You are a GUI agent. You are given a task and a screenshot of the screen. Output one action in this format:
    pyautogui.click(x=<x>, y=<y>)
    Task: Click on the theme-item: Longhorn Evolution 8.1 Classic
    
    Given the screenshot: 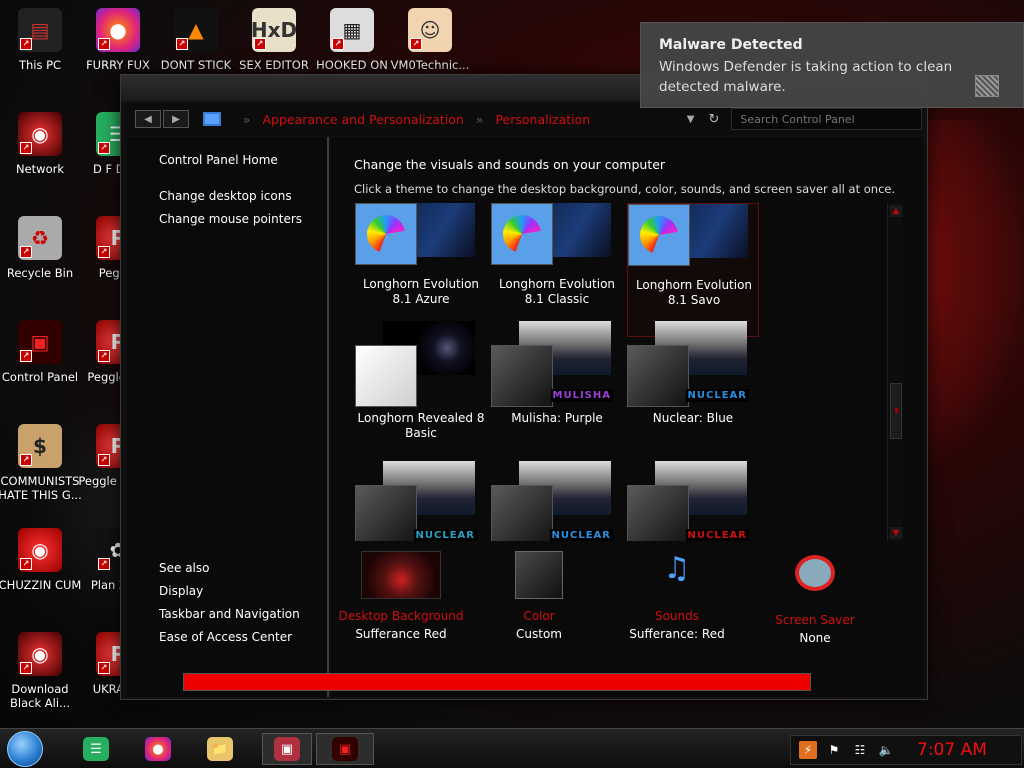 What is the action you would take?
    pyautogui.click(x=557, y=270)
    